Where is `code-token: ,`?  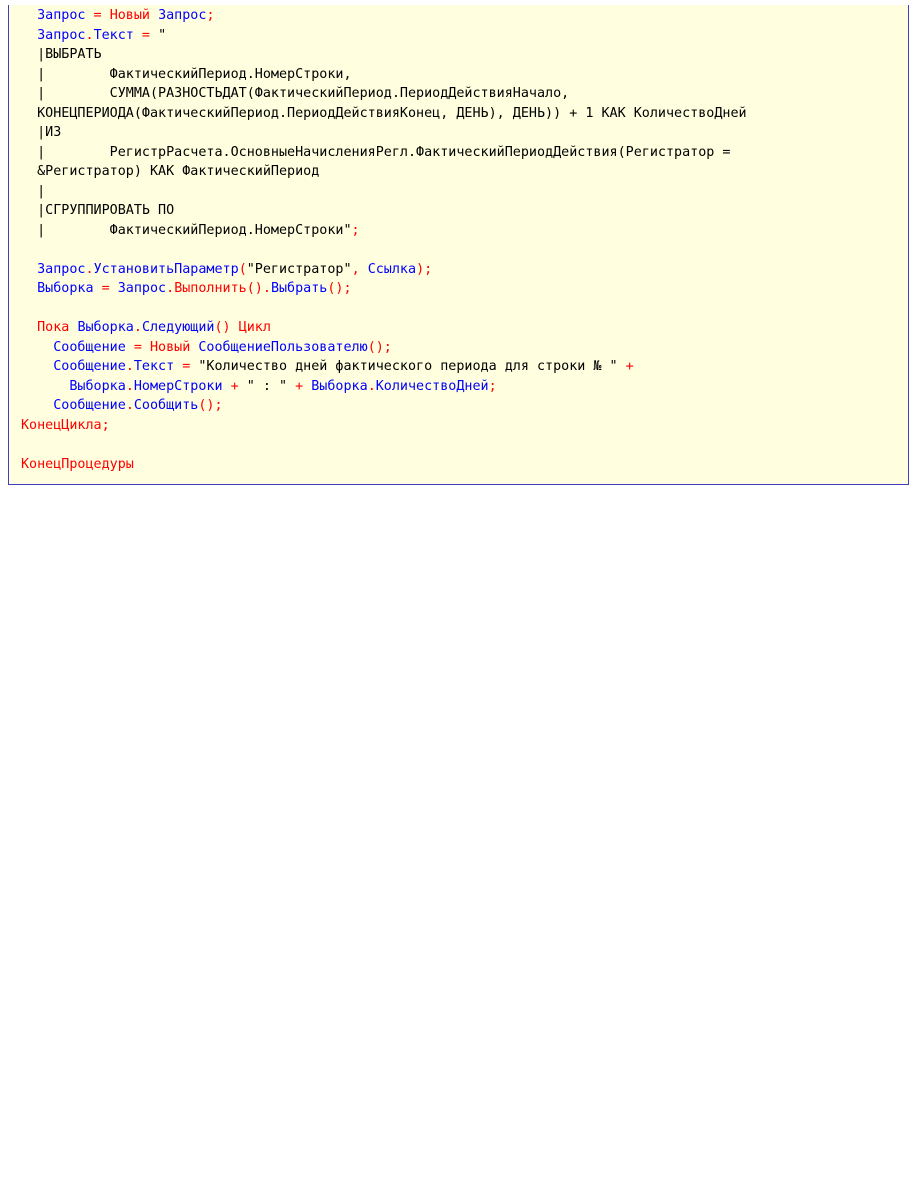 code-token: , is located at coordinates (359, 269).